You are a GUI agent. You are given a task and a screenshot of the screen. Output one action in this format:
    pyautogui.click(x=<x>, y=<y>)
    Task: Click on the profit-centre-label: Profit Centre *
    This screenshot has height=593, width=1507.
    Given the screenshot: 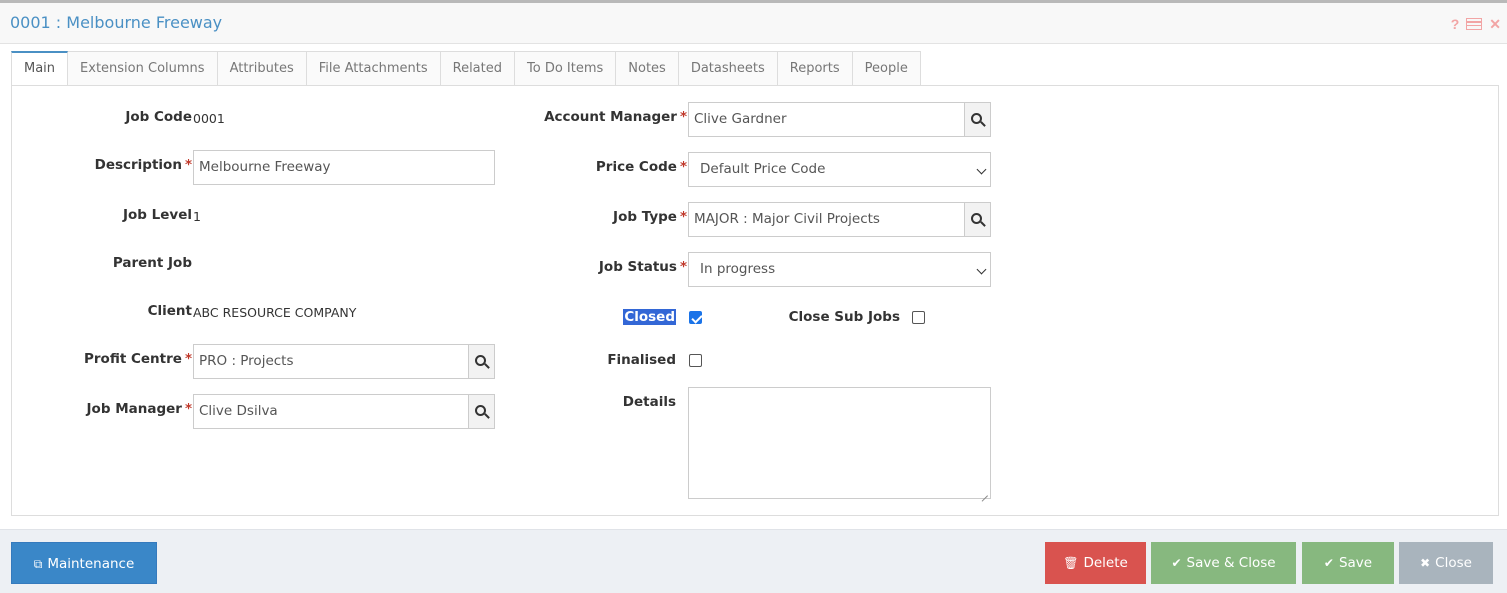 What is the action you would take?
    pyautogui.click(x=138, y=359)
    